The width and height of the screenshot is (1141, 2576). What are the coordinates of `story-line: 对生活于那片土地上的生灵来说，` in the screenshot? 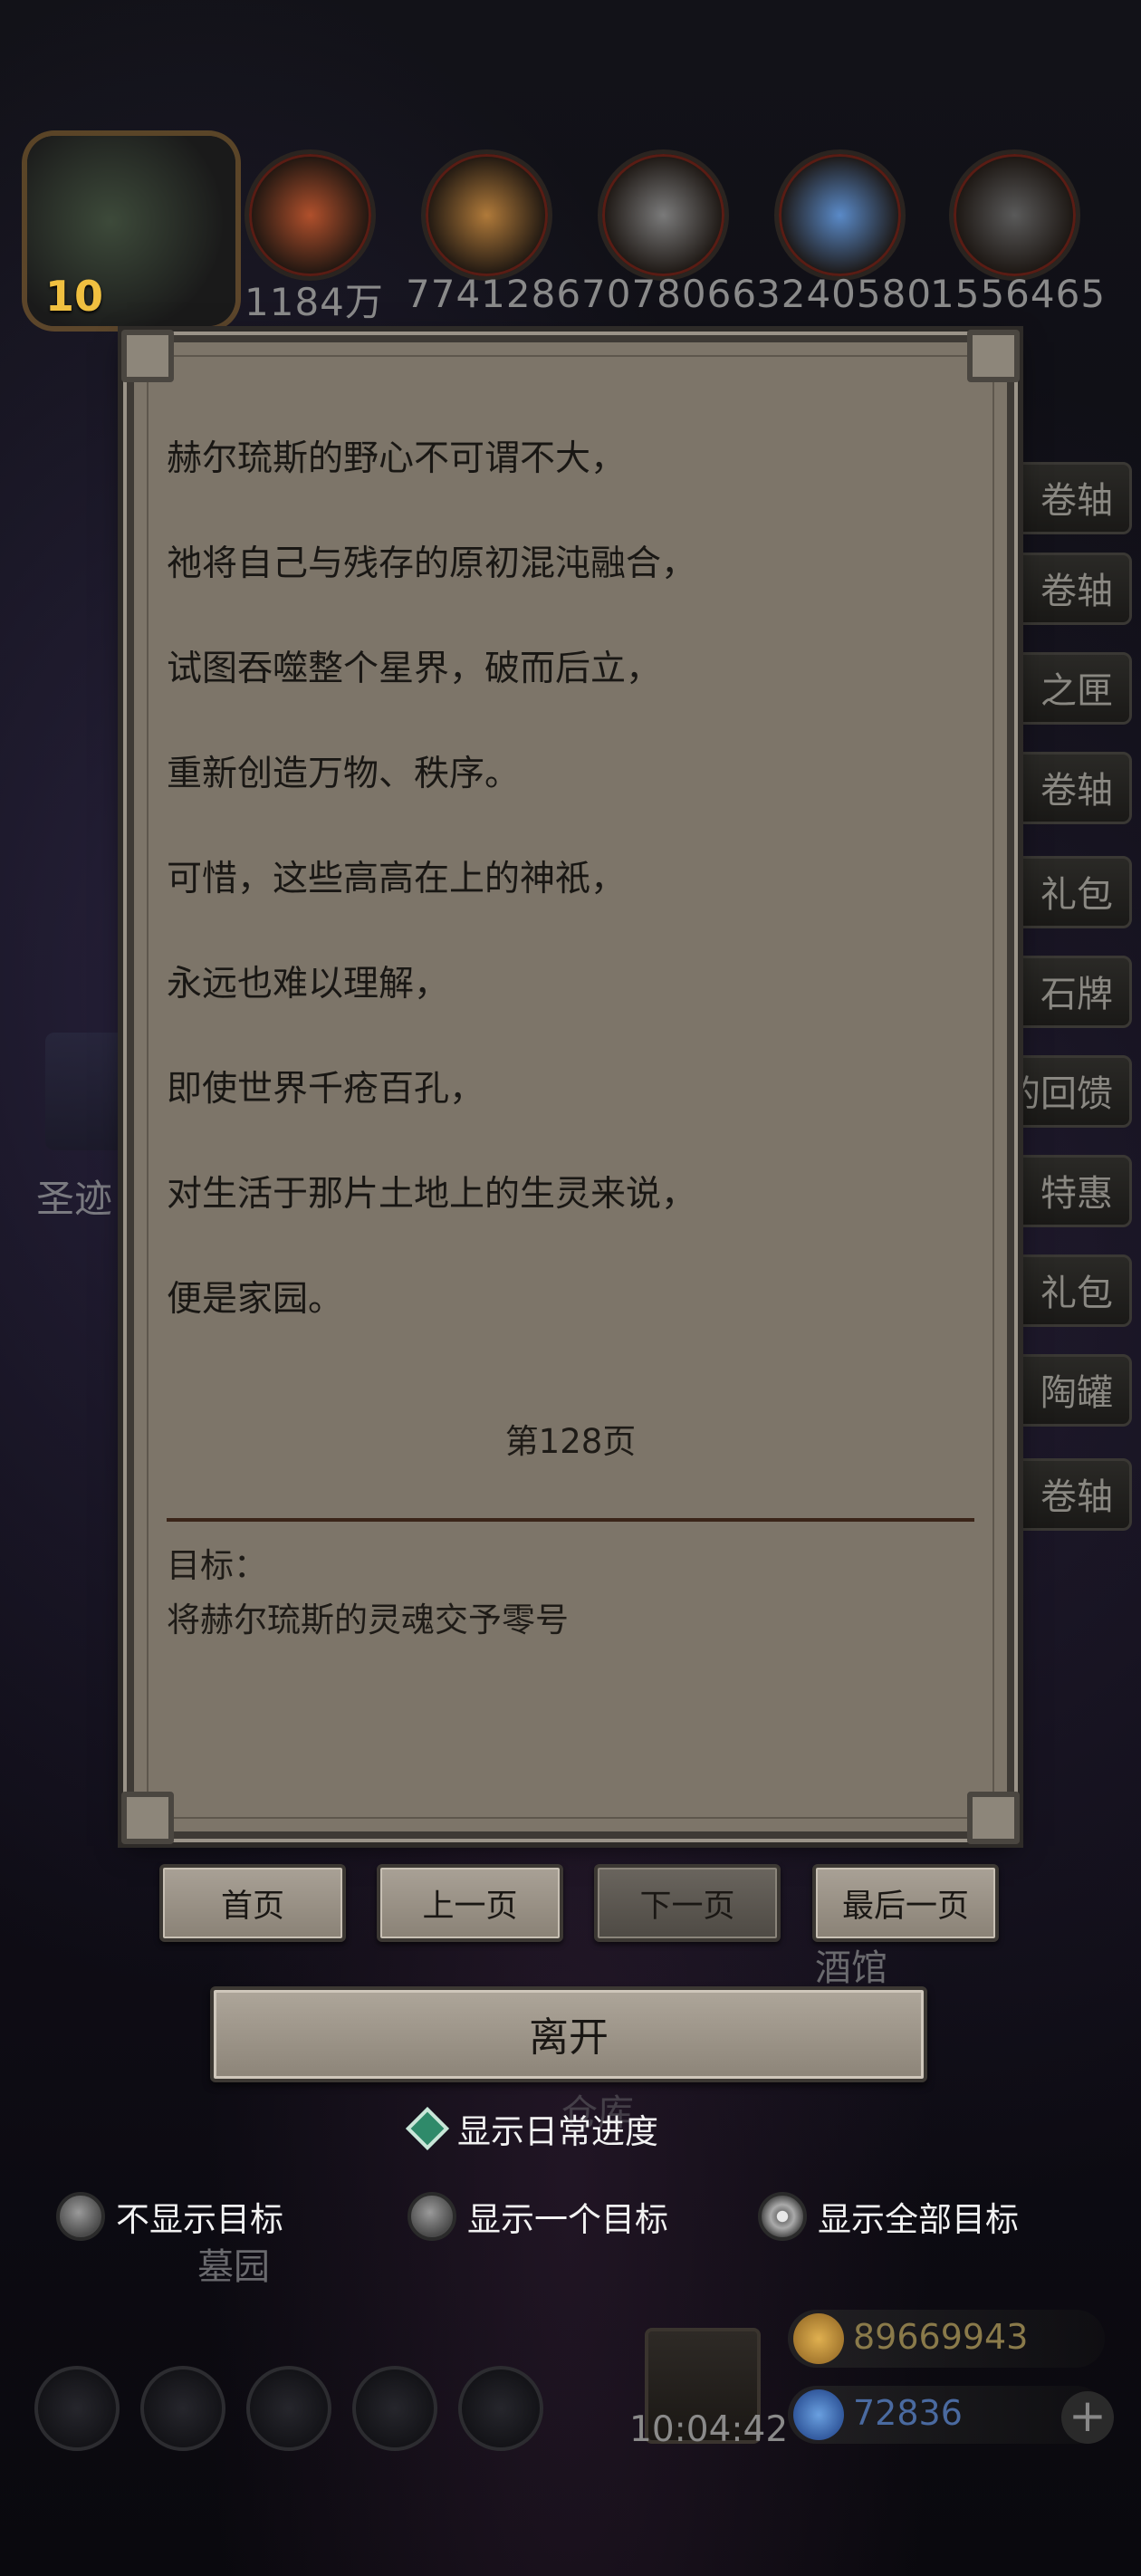 It's located at (432, 1194).